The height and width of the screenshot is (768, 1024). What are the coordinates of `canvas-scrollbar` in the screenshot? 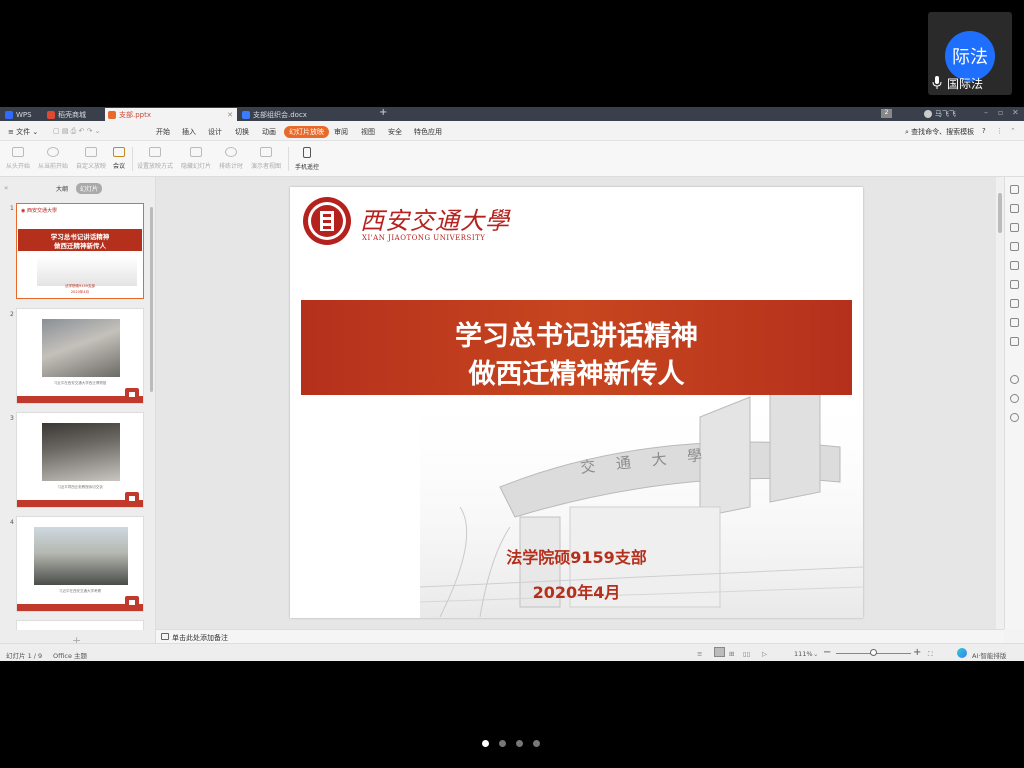 It's located at (1000, 403).